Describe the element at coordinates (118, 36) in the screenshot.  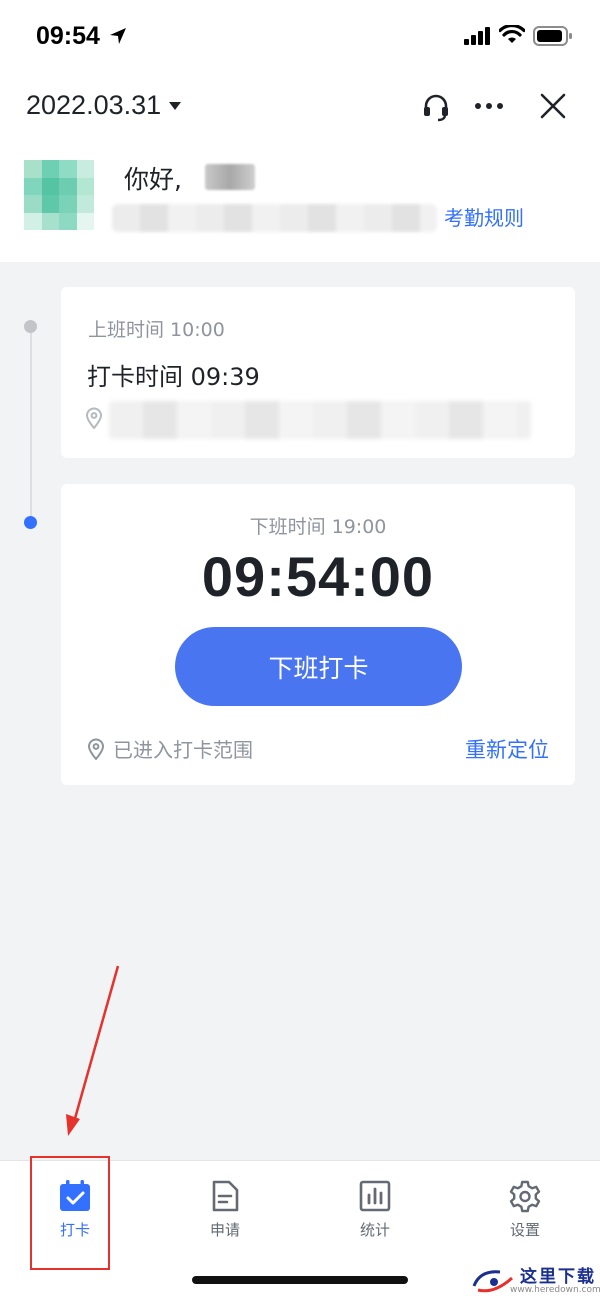
I see `location-arrow-icon` at that location.